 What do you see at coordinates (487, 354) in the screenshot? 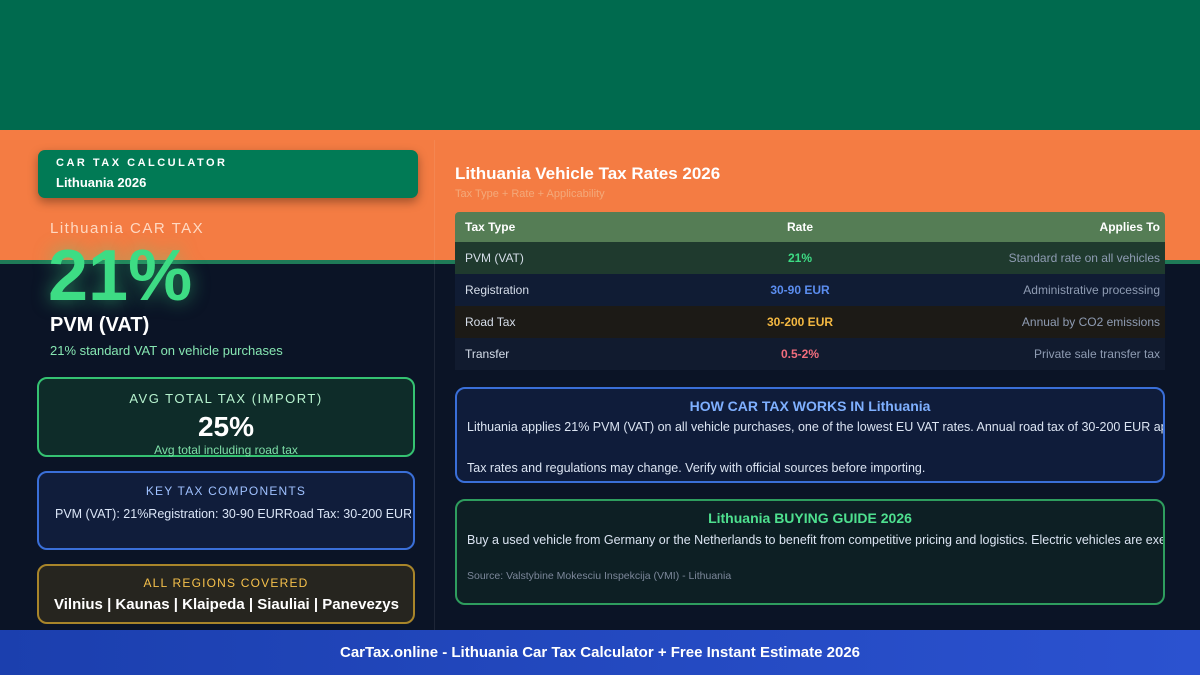
I see `row-tax-type: Transfer` at bounding box center [487, 354].